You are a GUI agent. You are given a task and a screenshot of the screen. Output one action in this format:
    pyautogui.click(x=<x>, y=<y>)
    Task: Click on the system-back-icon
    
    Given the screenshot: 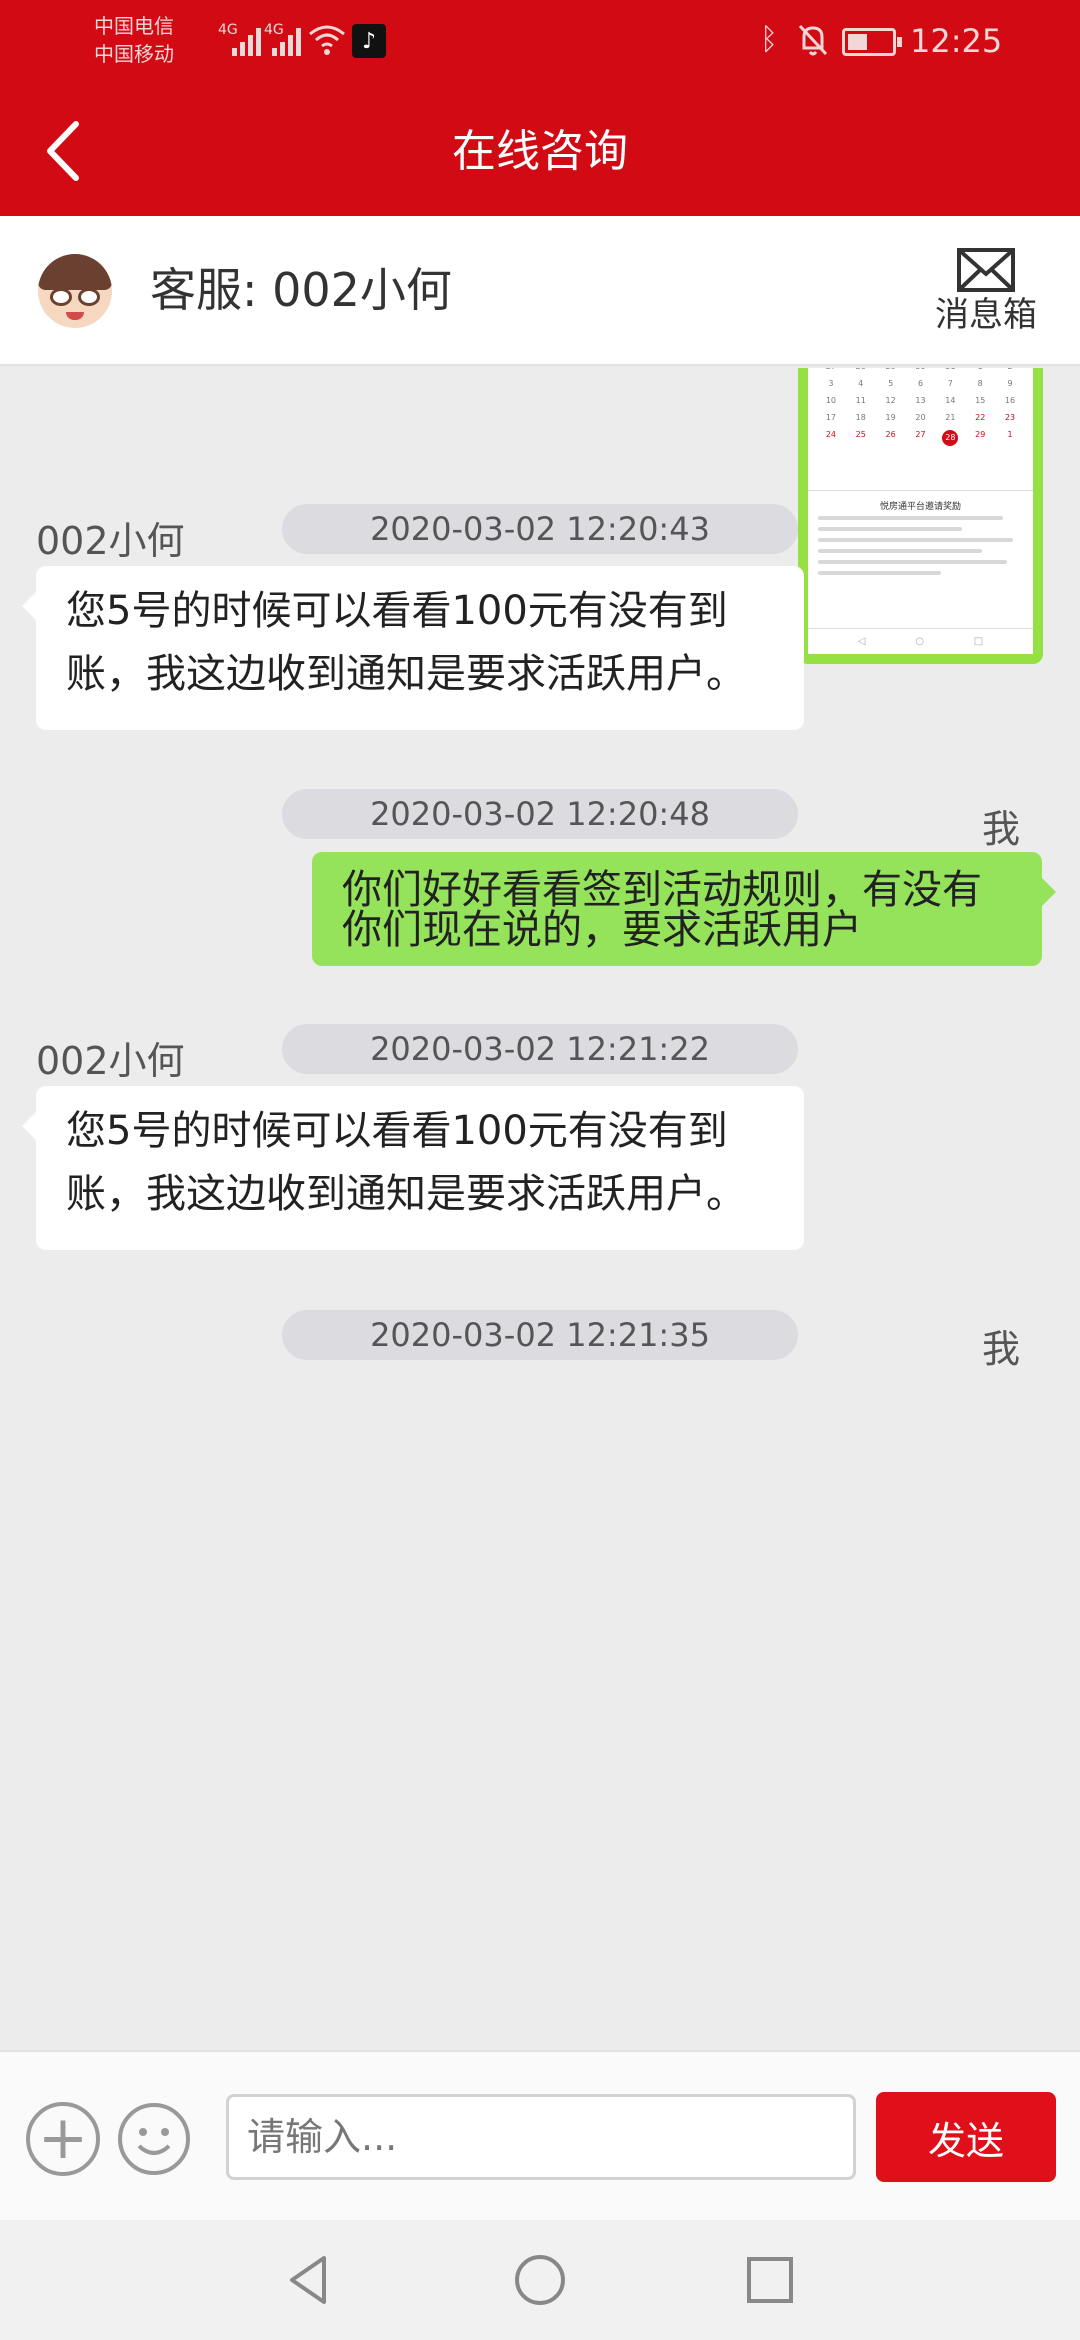 What is the action you would take?
    pyautogui.click(x=310, y=2280)
    